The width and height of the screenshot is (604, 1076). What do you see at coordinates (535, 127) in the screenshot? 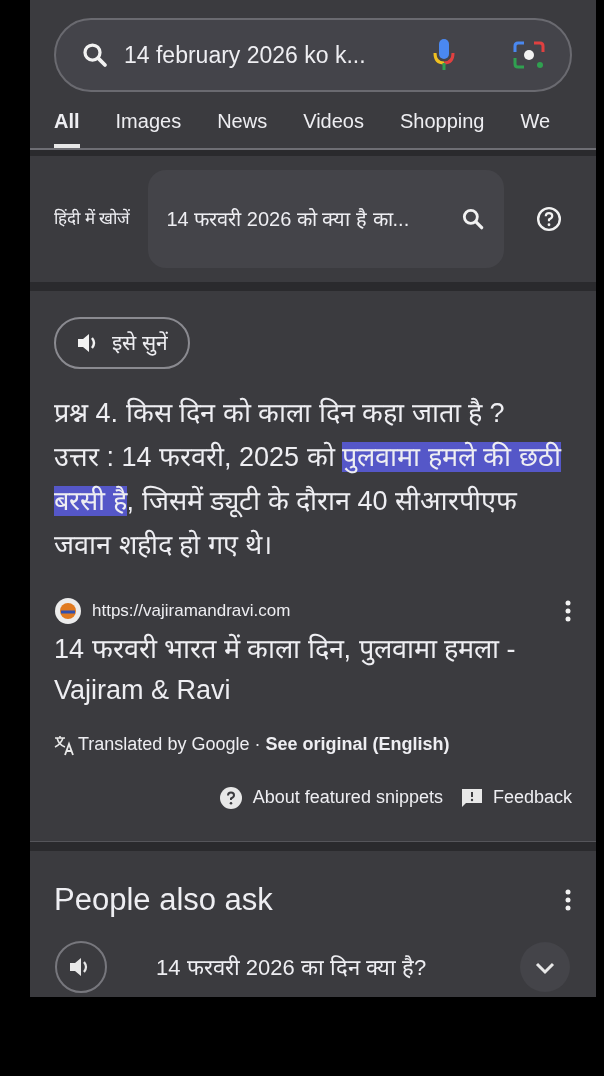
I see `search-tab: We` at bounding box center [535, 127].